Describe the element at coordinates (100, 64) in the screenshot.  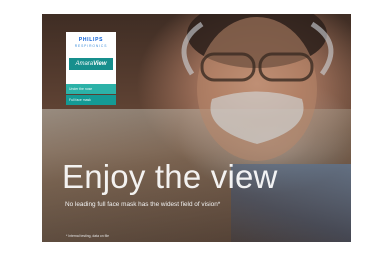
I see `product-suffix: View` at that location.